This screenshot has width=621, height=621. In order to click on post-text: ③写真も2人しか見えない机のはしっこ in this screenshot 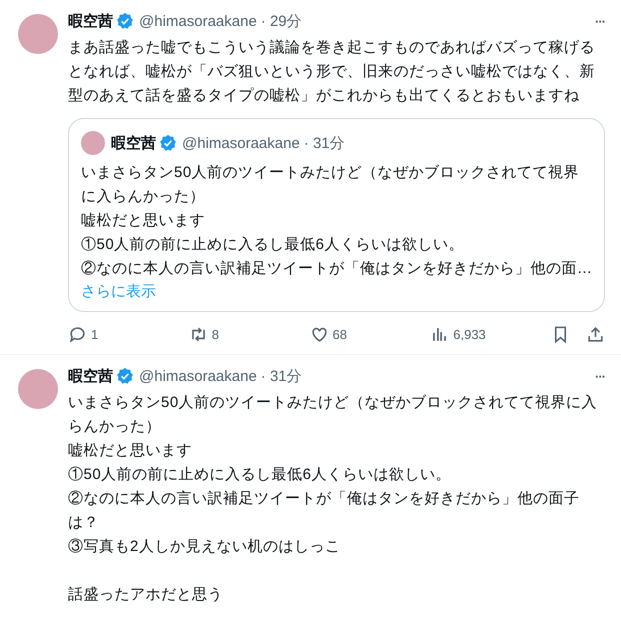, I will do `click(205, 547)`.